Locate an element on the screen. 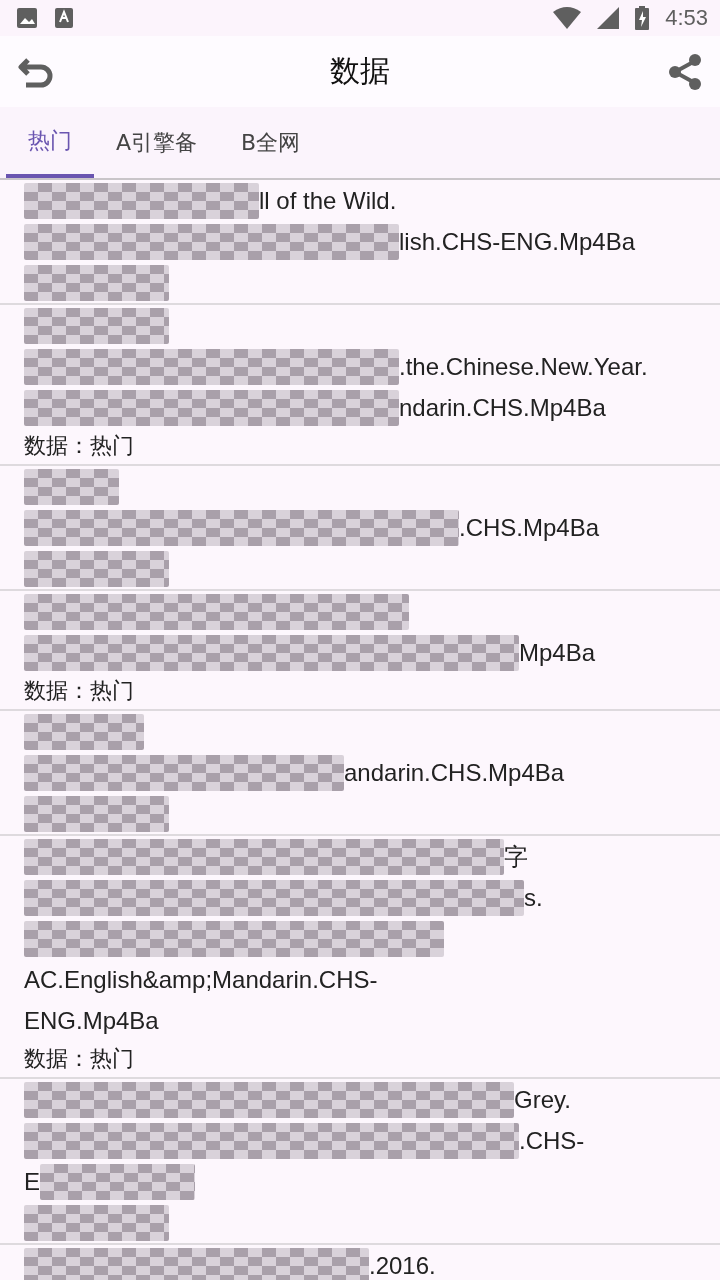  battery-icon is located at coordinates (642, 18).